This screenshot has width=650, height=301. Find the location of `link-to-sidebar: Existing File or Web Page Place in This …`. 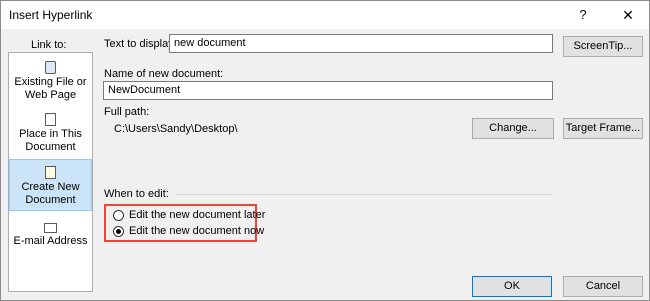

link-to-sidebar: Existing File or Web Page Place in This … is located at coordinates (50, 172).